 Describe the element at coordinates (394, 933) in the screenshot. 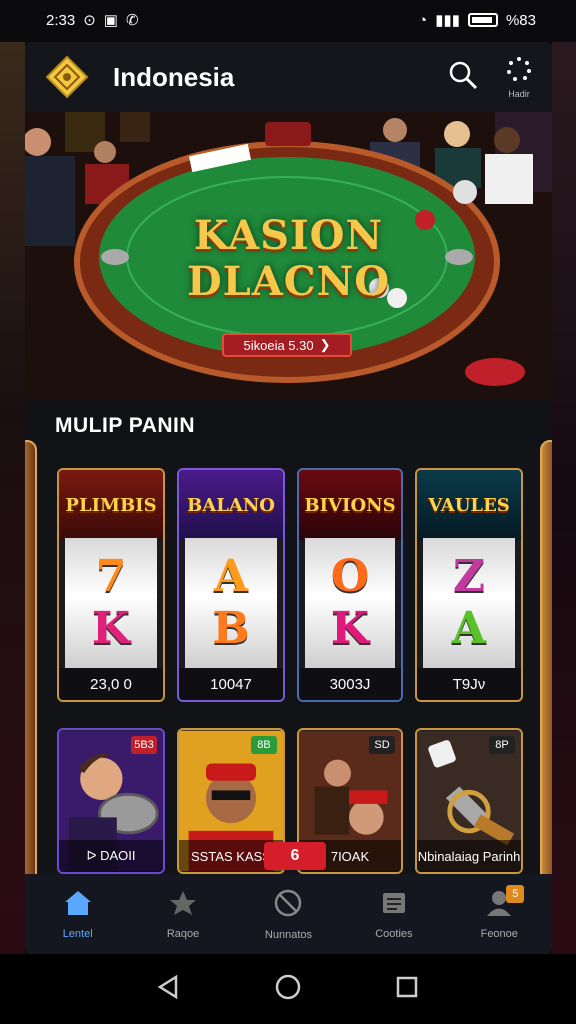

I see `nav-label: Cooties` at that location.